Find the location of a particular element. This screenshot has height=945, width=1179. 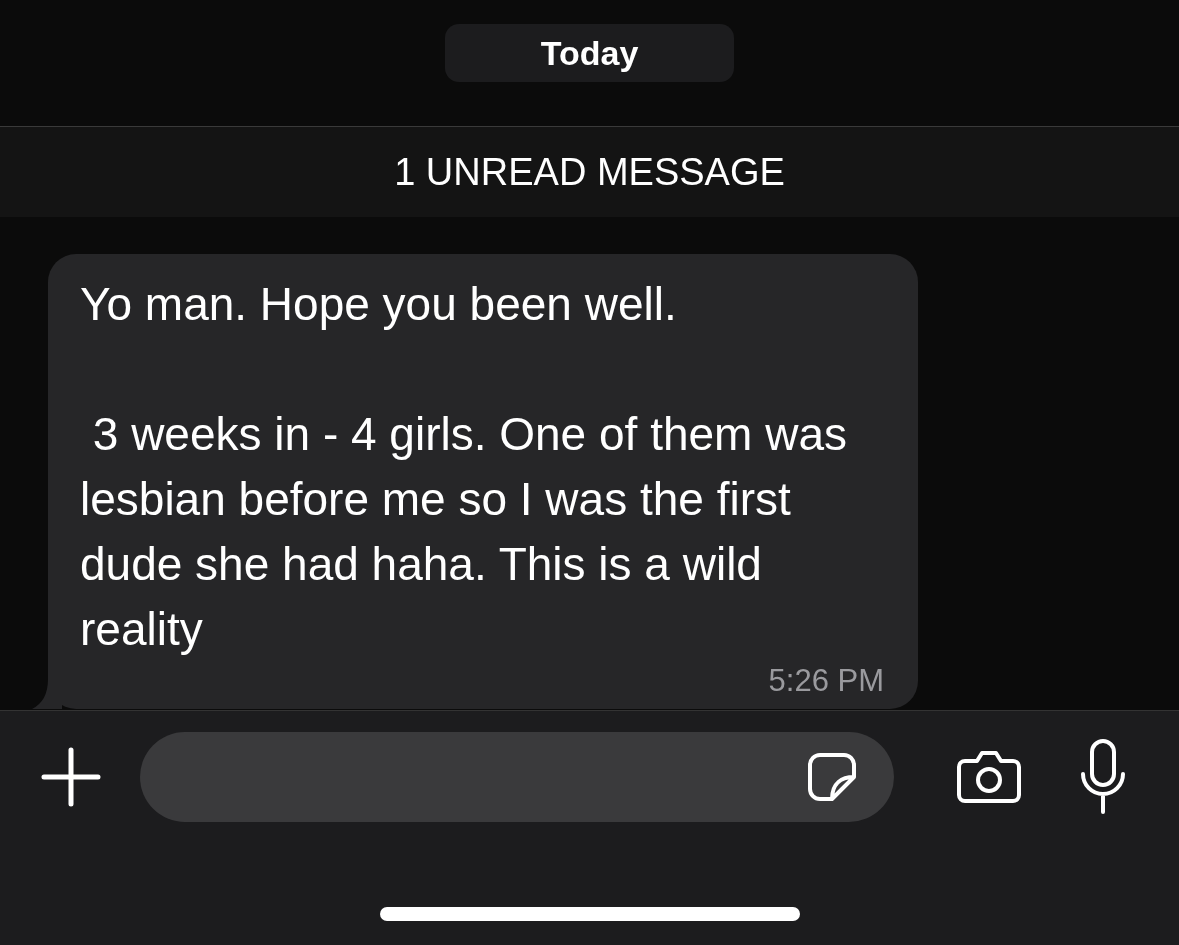

message-time: 5:26 PM is located at coordinates (826, 681).